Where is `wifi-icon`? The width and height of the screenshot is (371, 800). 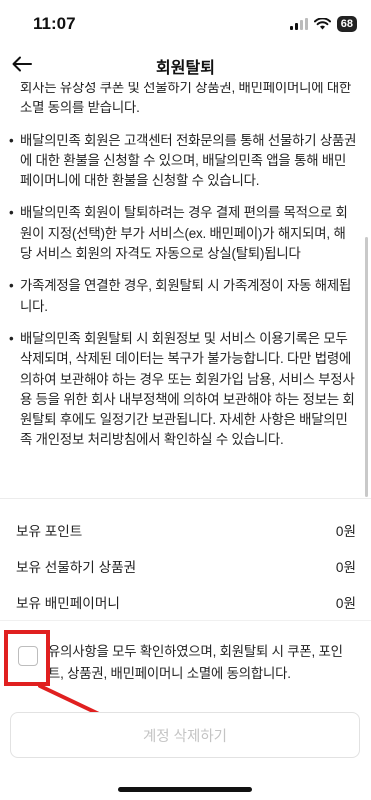 wifi-icon is located at coordinates (322, 24).